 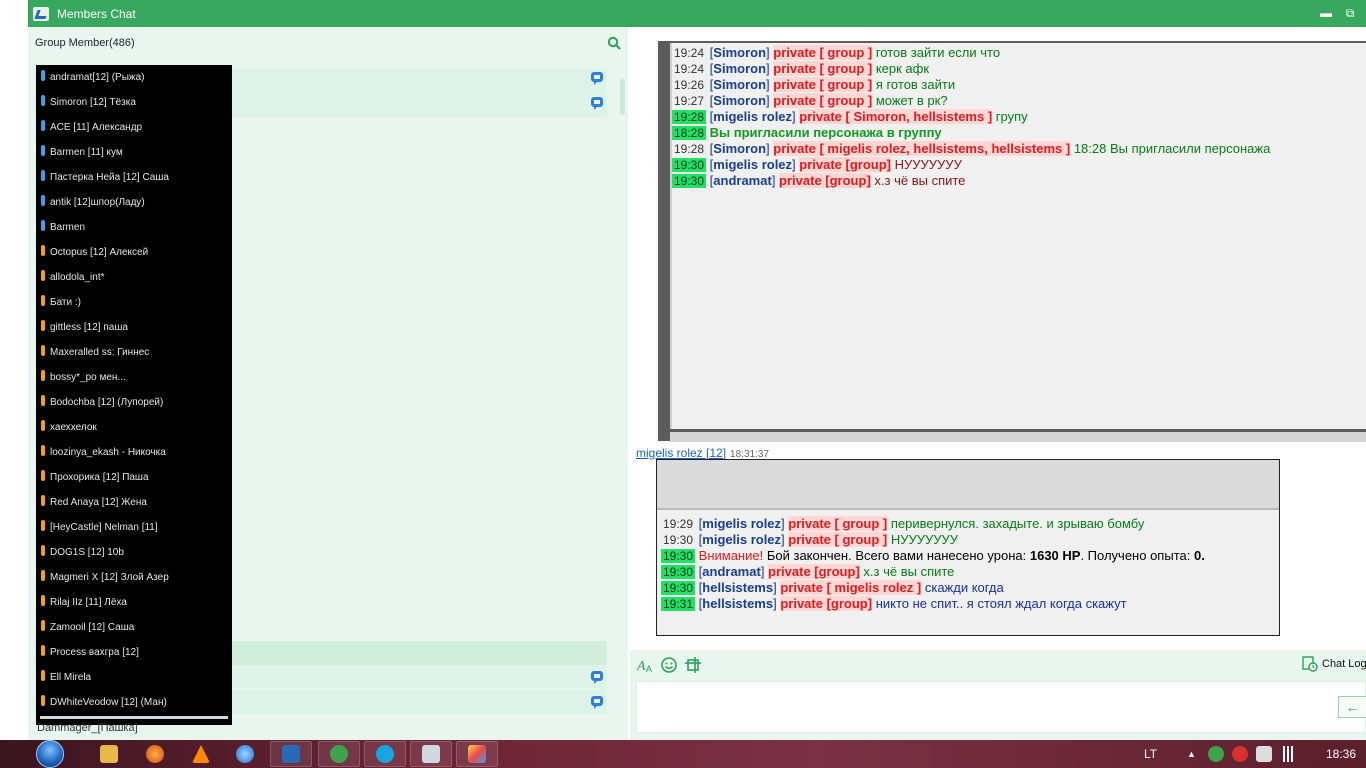 What do you see at coordinates (134, 177) in the screenshot?
I see `member-item: Пастерка Нейа [12] Саша` at bounding box center [134, 177].